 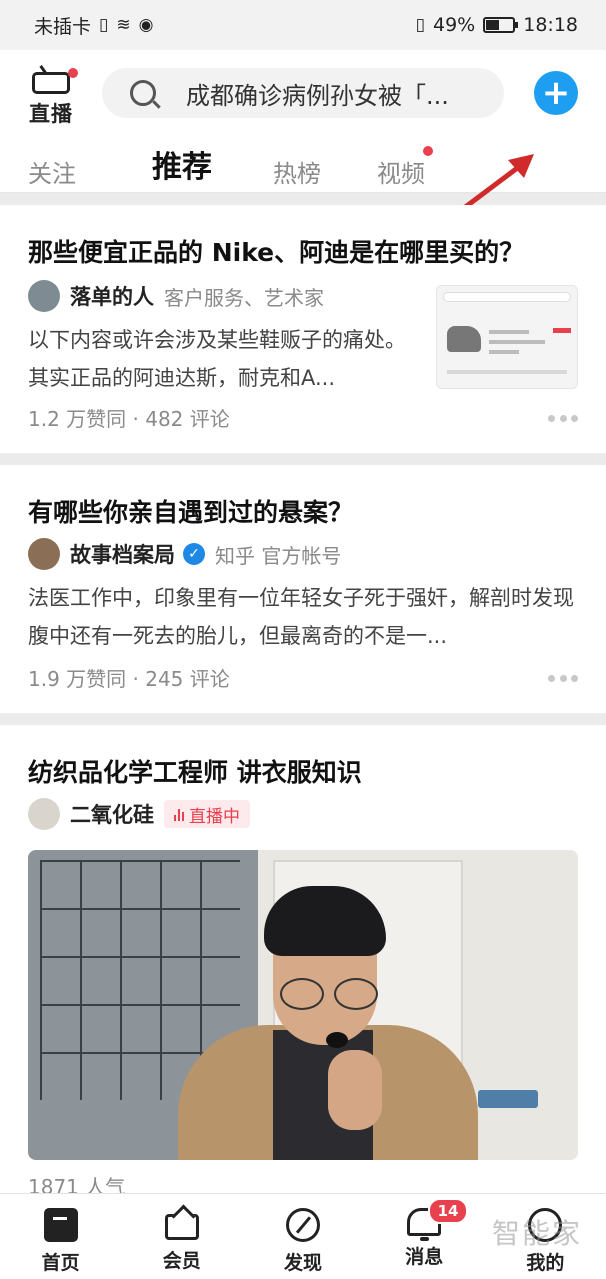 What do you see at coordinates (420, 25) in the screenshot?
I see `vibrate-icon: ▯` at bounding box center [420, 25].